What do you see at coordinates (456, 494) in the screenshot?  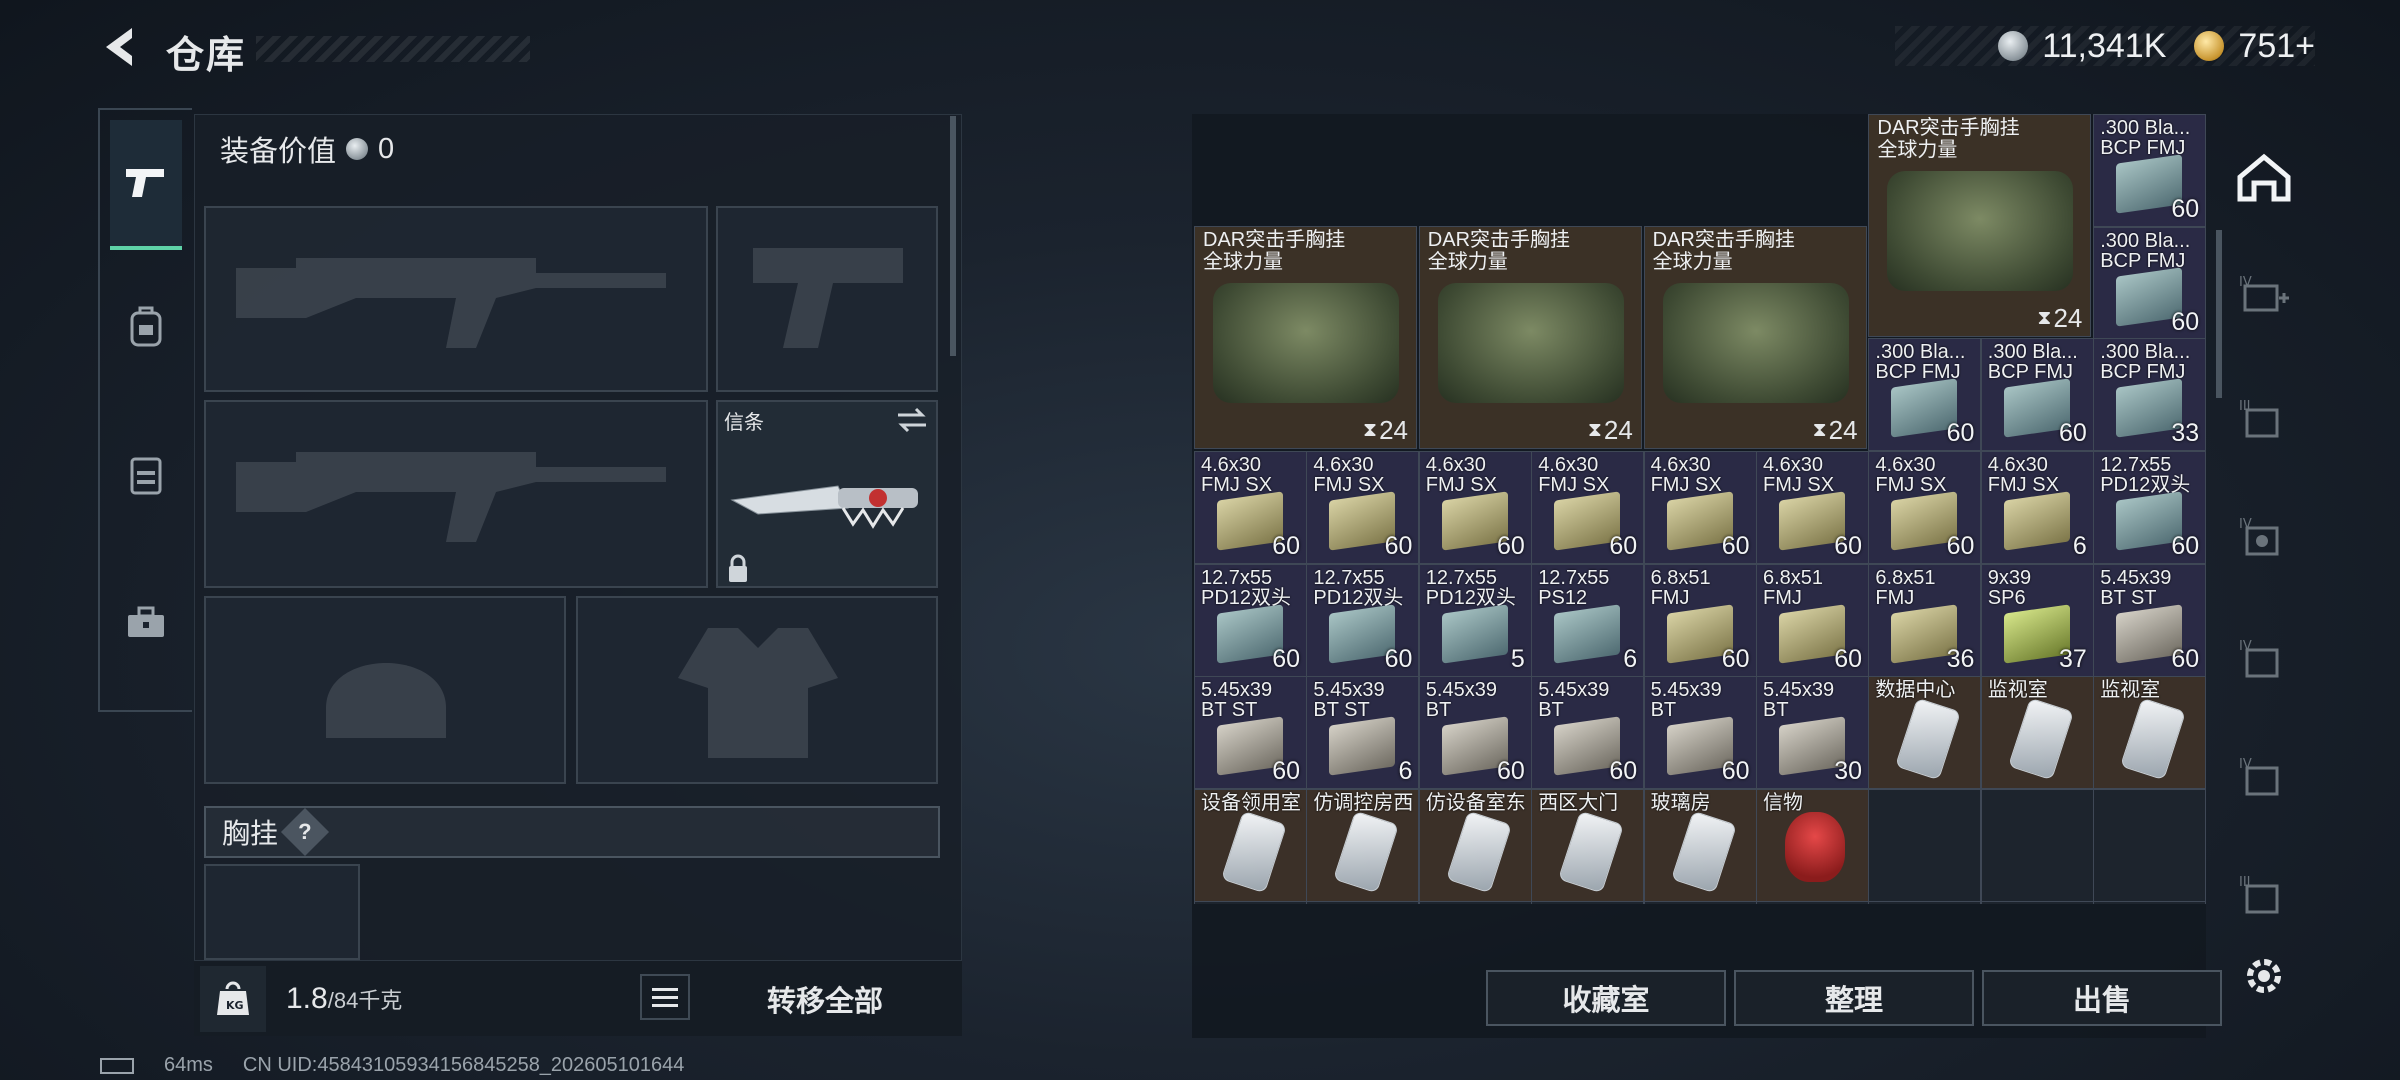 I see `secondary-weapon-slot` at bounding box center [456, 494].